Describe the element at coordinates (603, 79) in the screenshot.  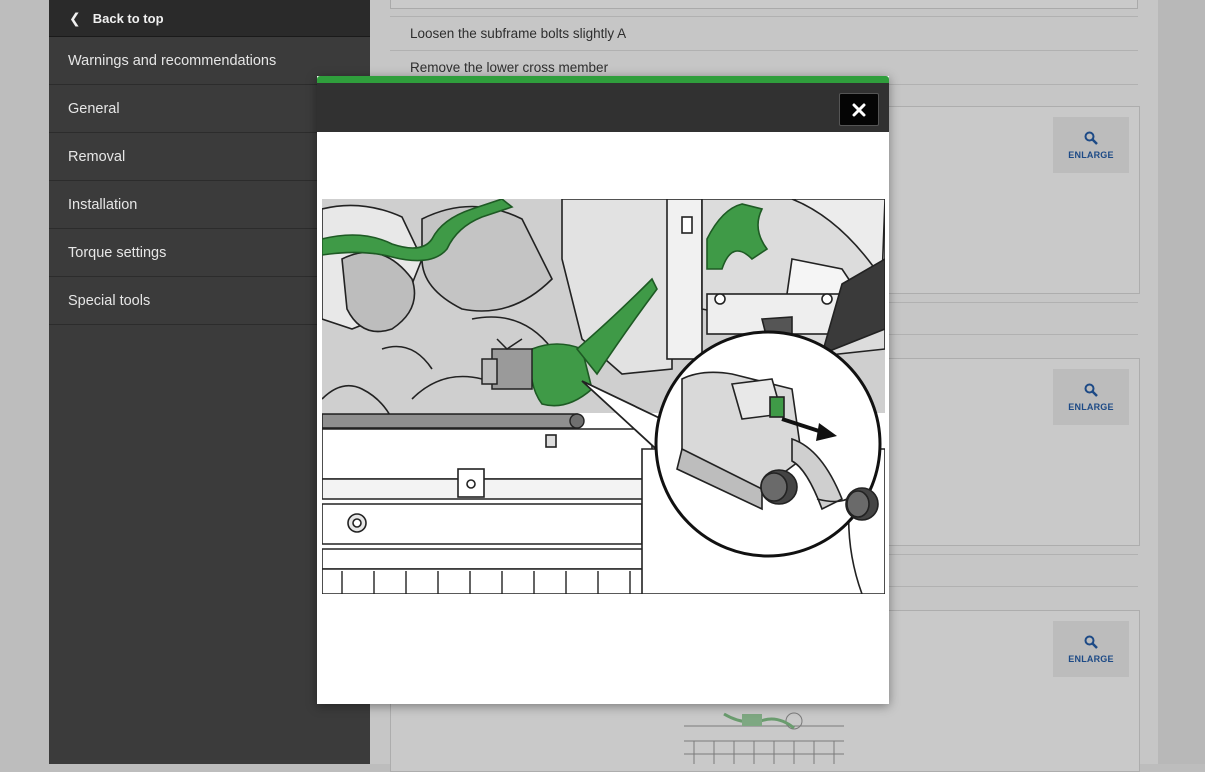
I see `modal-accent-bar` at that location.